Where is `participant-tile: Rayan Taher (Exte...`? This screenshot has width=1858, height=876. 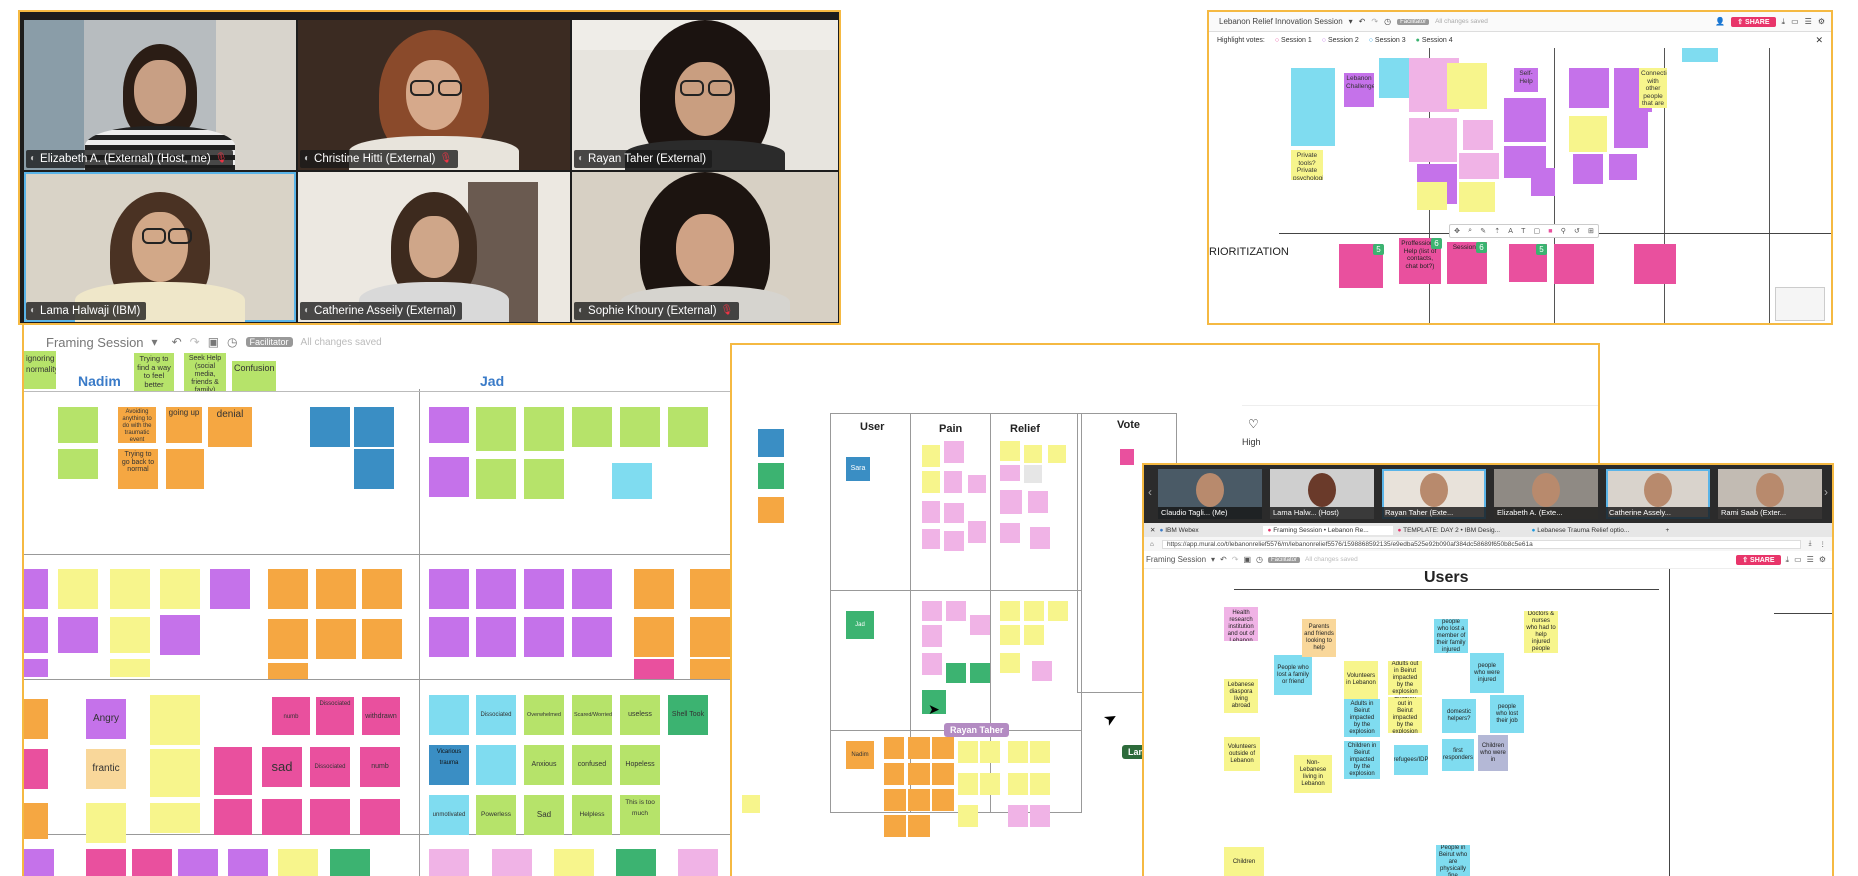
participant-tile: Rayan Taher (Exte... is located at coordinates (1434, 494).